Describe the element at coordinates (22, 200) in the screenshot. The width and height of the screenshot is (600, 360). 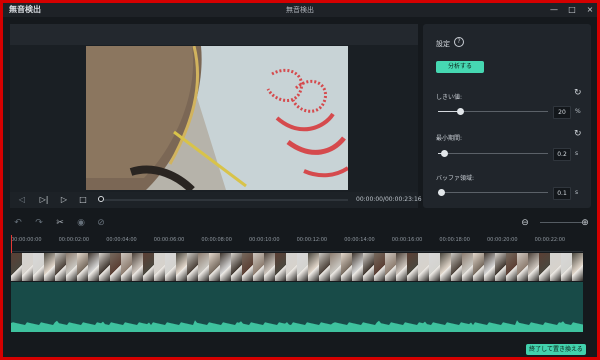
I see `skip-back-icon: ◁` at that location.